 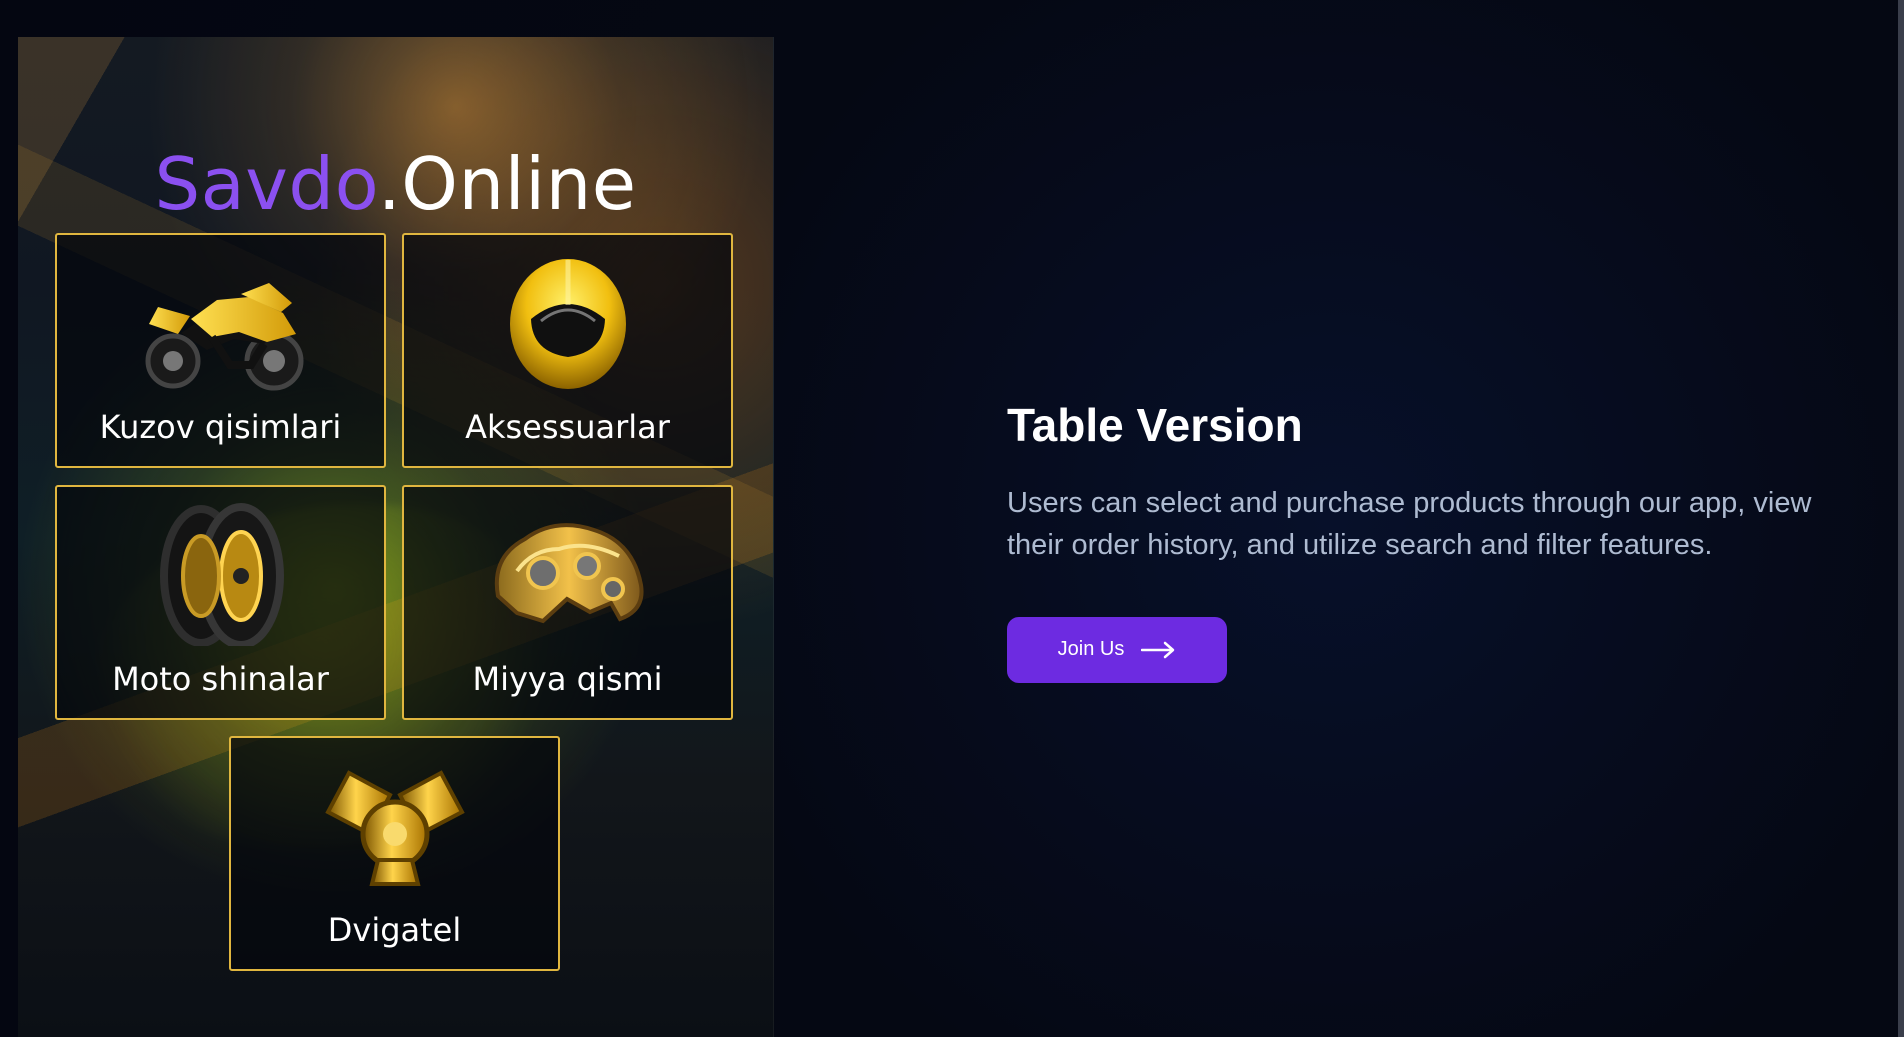 I want to click on mechanical-brain-icon, so click(x=568, y=573).